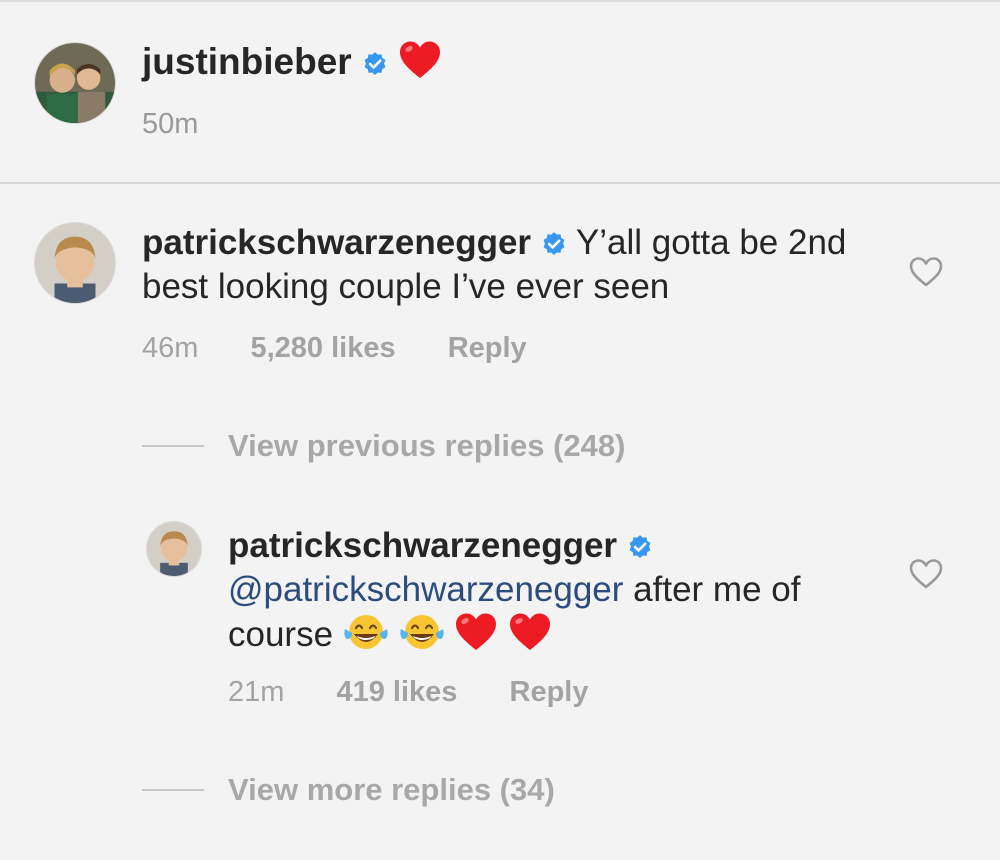  I want to click on view-previous-replies-button: View previous replies (248), so click(383, 446).